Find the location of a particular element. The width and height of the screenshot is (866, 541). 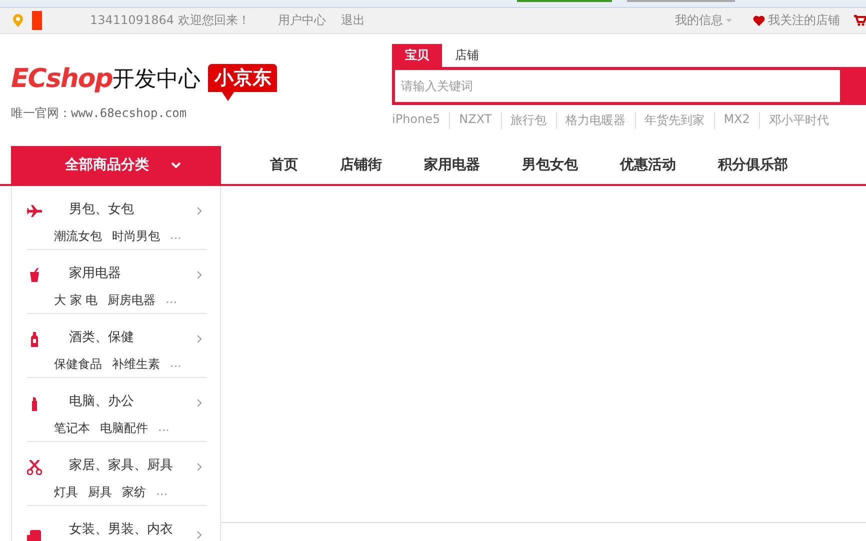

all-categories-button: 全部商品分类 is located at coordinates (116, 165).